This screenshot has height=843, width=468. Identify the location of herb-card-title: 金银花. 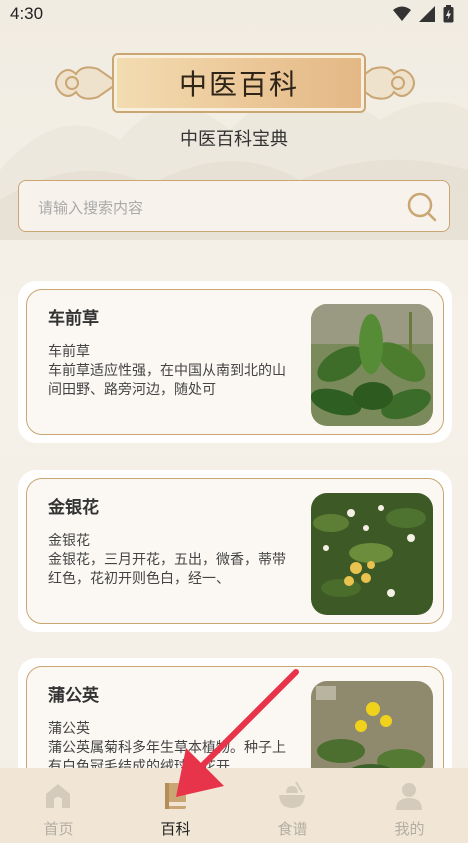
(73, 508).